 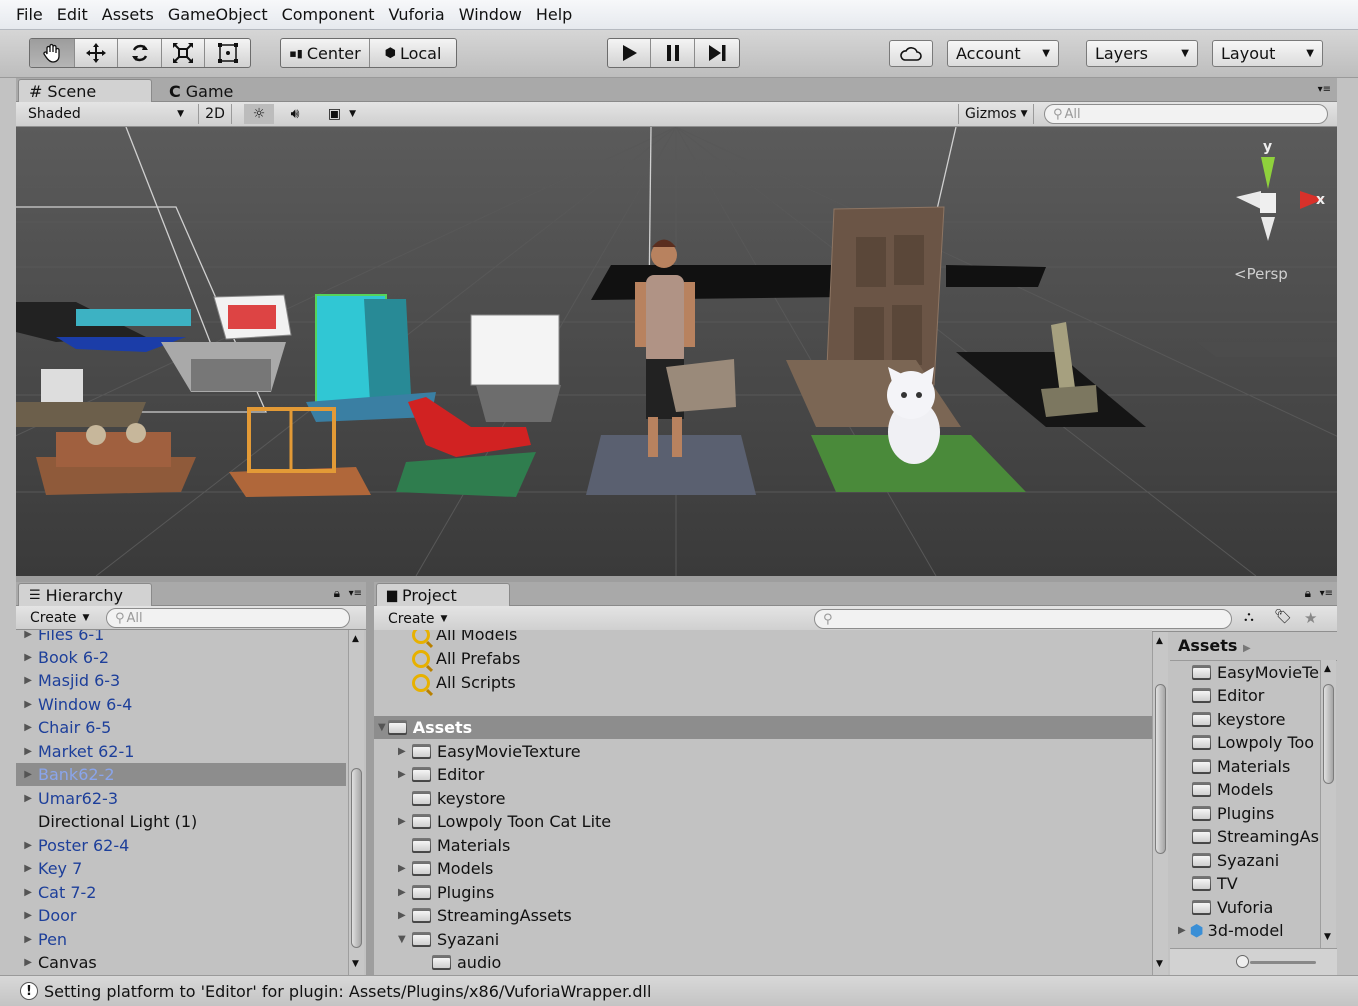 I want to click on asset-folder: Lowpoly Too, so click(x=1253, y=742).